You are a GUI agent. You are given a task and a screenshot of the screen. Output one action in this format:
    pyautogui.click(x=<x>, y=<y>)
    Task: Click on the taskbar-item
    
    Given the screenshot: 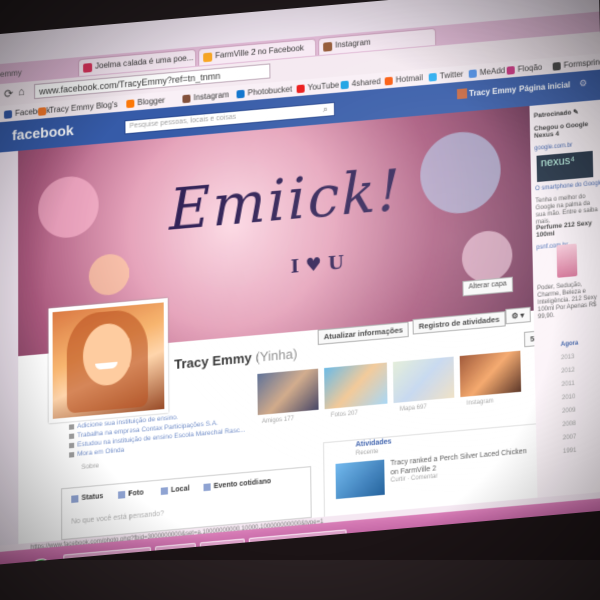 What is the action you would take?
    pyautogui.click(x=222, y=548)
    